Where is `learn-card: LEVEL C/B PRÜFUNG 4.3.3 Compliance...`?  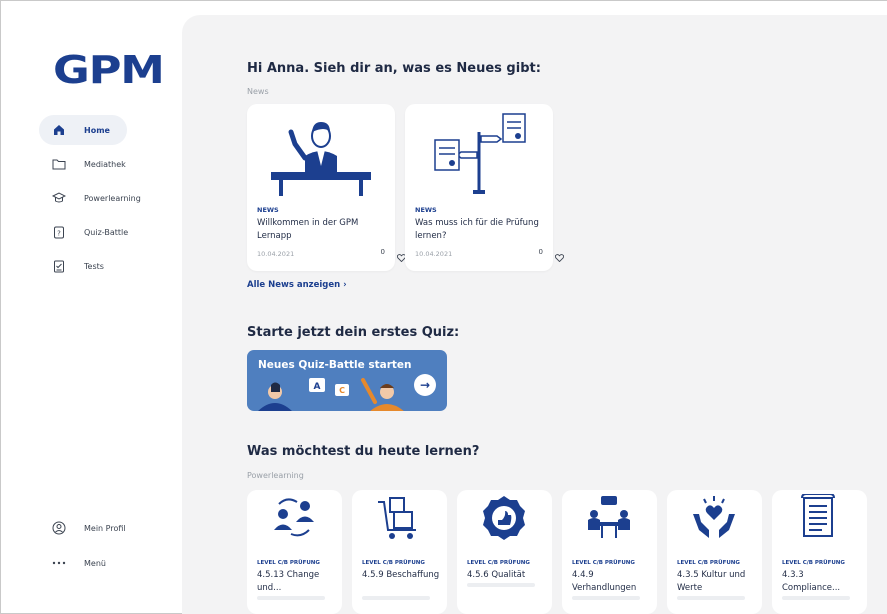 learn-card: LEVEL C/B PRÜFUNG 4.3.3 Compliance... is located at coordinates (819, 552).